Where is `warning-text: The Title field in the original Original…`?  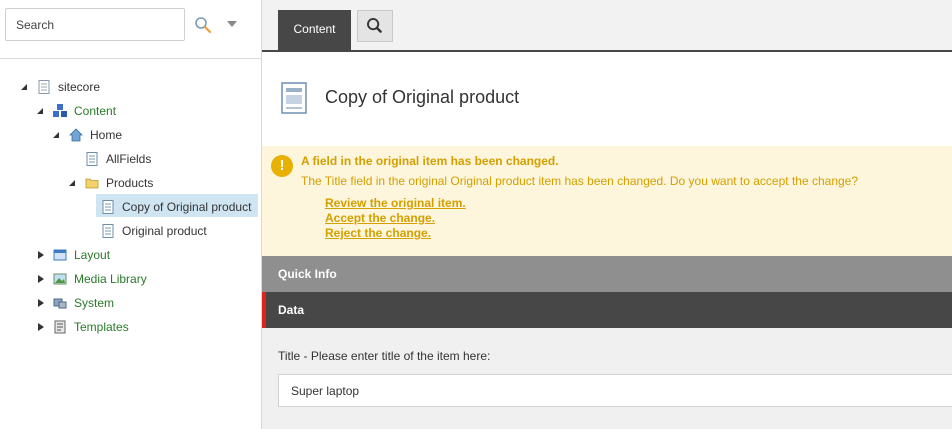
warning-text: The Title field in the original Original… is located at coordinates (580, 181).